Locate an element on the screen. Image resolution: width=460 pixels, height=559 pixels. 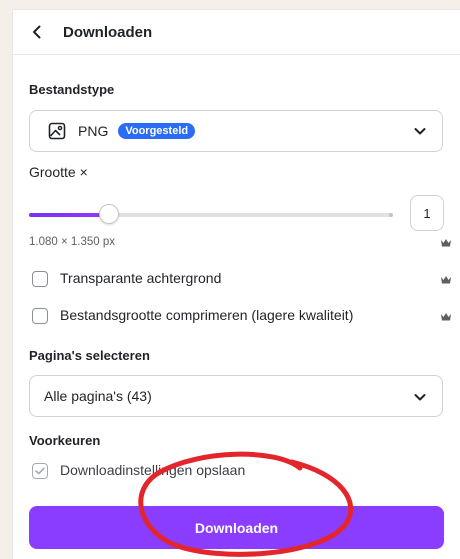
slider-fill is located at coordinates (69, 215).